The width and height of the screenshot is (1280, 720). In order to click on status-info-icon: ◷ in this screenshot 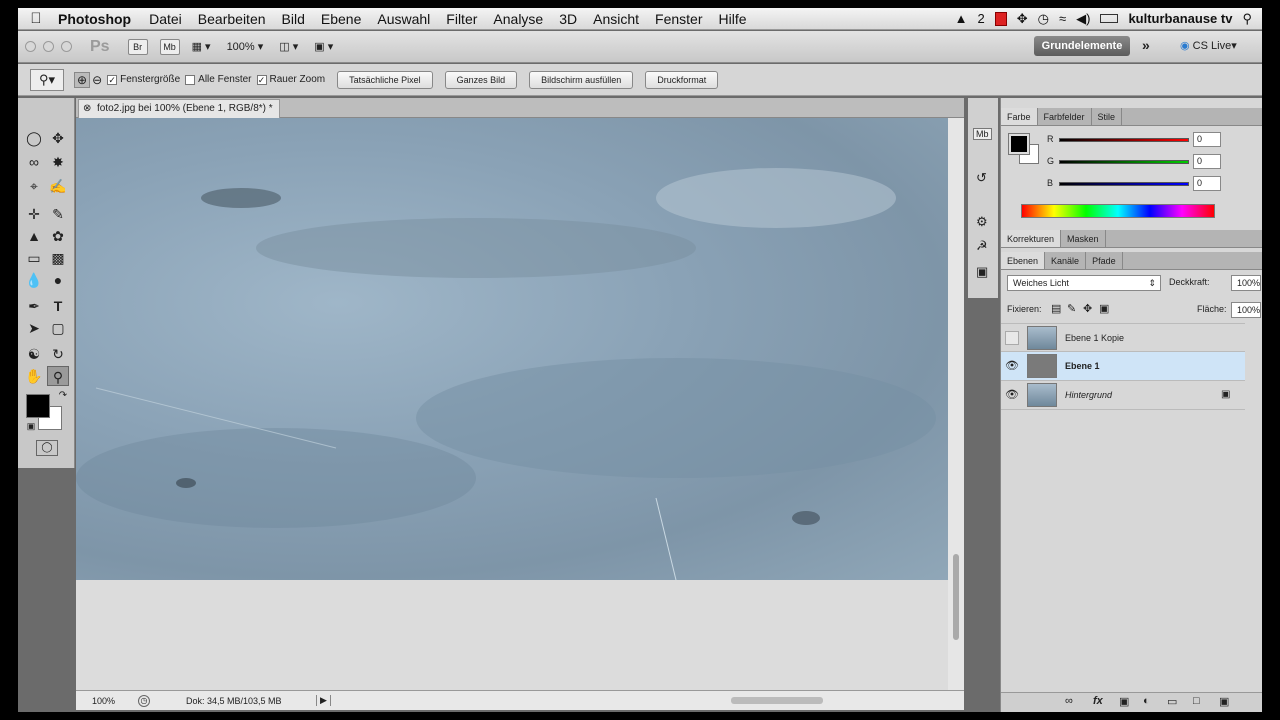, I will do `click(144, 700)`.